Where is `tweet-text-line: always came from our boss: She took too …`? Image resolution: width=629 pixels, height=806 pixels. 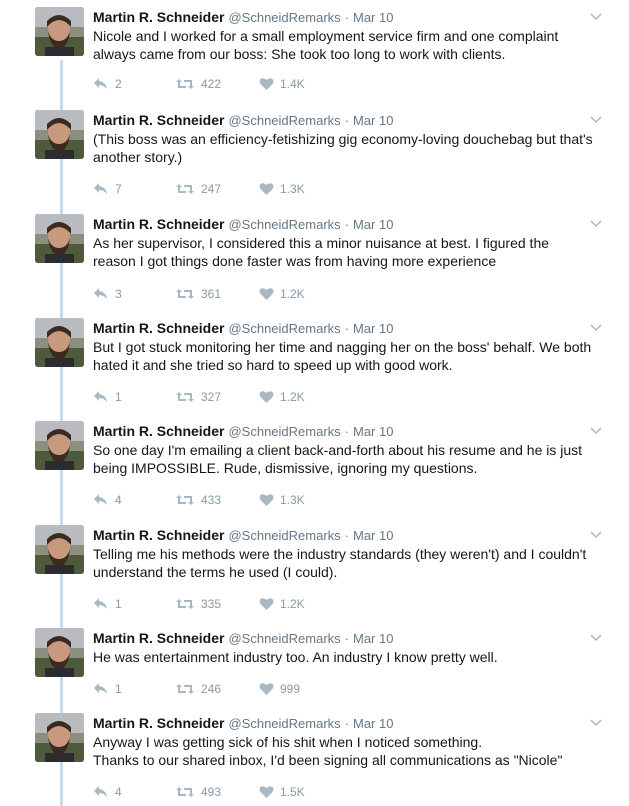
tweet-text-line: always came from our boss: She took too … is located at coordinates (299, 54).